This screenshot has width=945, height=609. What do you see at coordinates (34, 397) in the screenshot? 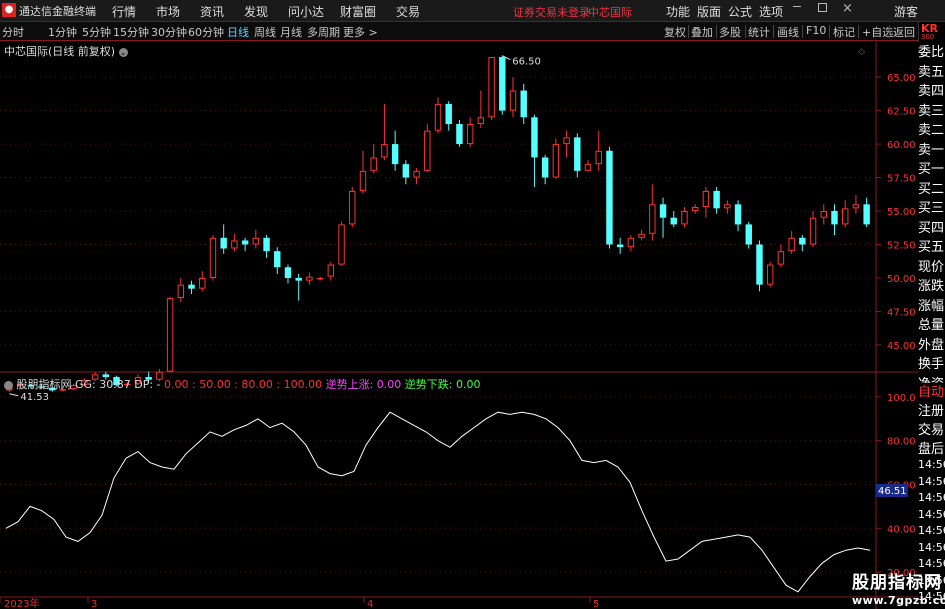
I see `low-price-label: 41.53` at bounding box center [34, 397].